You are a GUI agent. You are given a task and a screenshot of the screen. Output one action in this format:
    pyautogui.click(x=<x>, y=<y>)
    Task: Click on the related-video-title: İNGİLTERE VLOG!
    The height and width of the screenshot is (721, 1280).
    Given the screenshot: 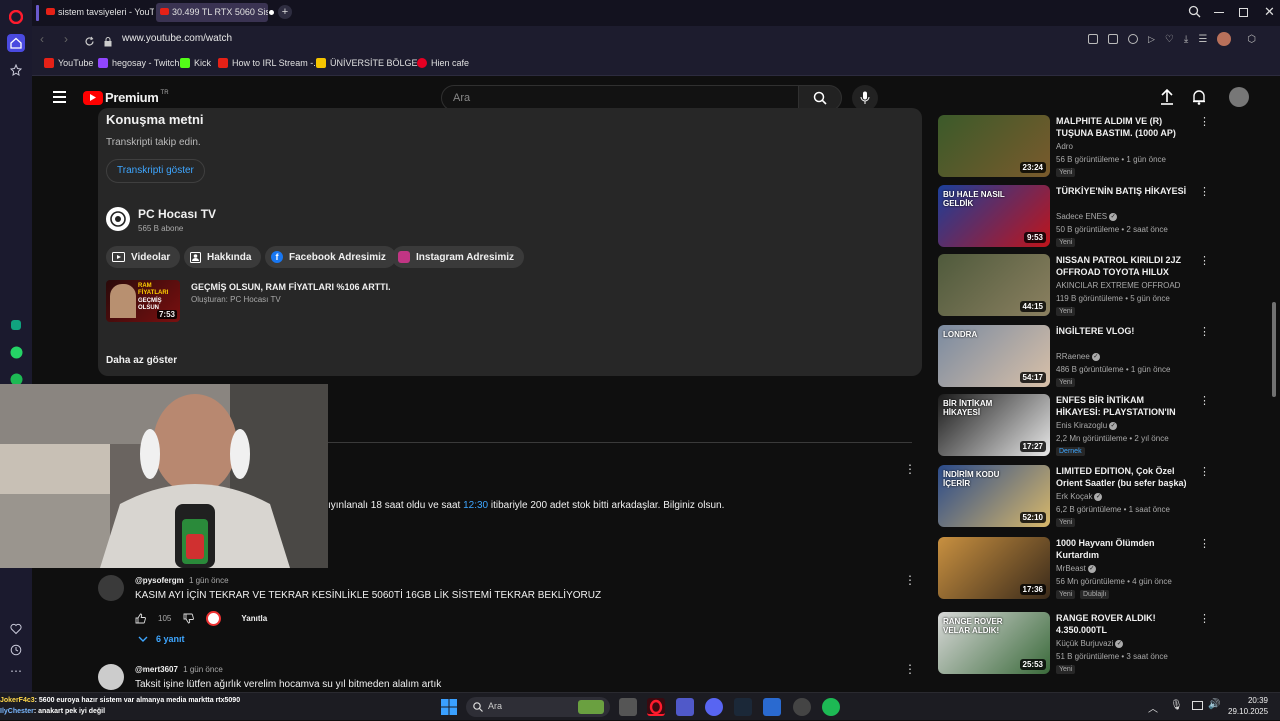 What is the action you would take?
    pyautogui.click(x=1123, y=331)
    